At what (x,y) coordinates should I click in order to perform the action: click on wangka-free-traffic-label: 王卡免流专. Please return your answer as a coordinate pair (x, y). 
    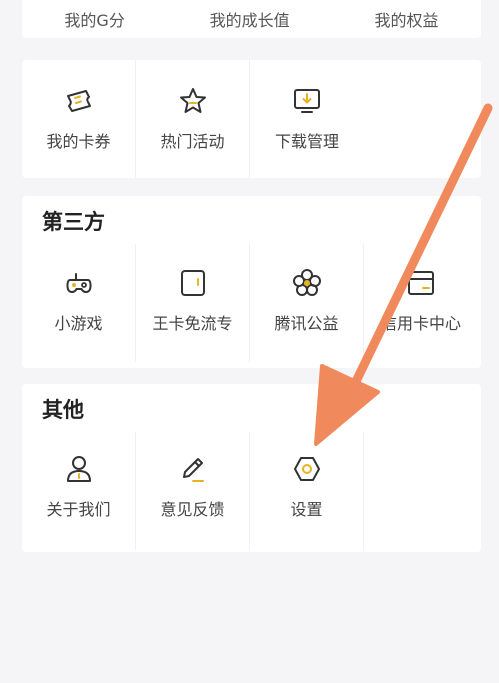
    Looking at the image, I should click on (192, 323).